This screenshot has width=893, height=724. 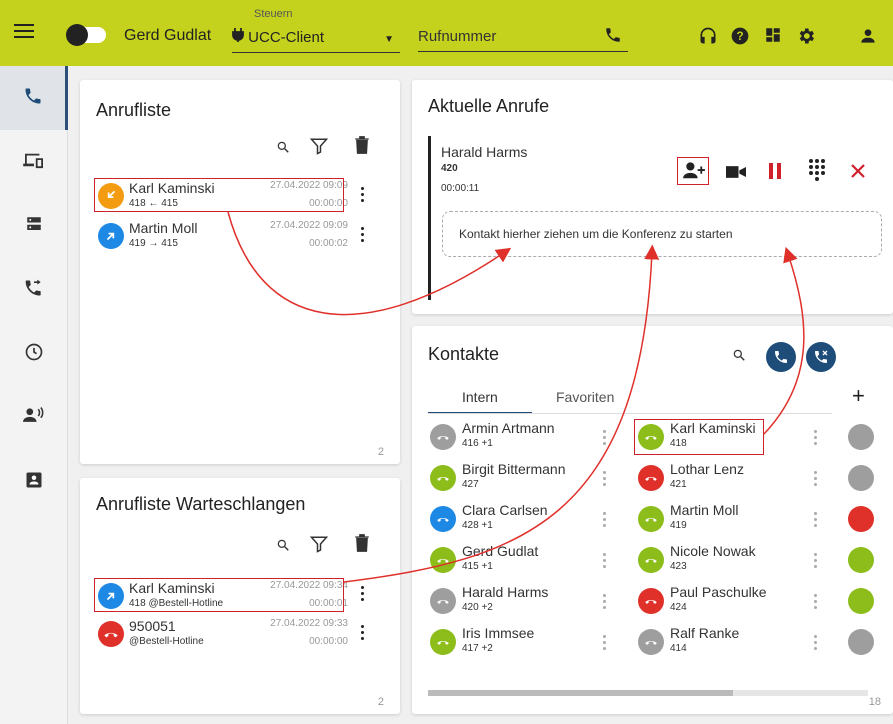 I want to click on hold-pause-icon, so click(x=775, y=173).